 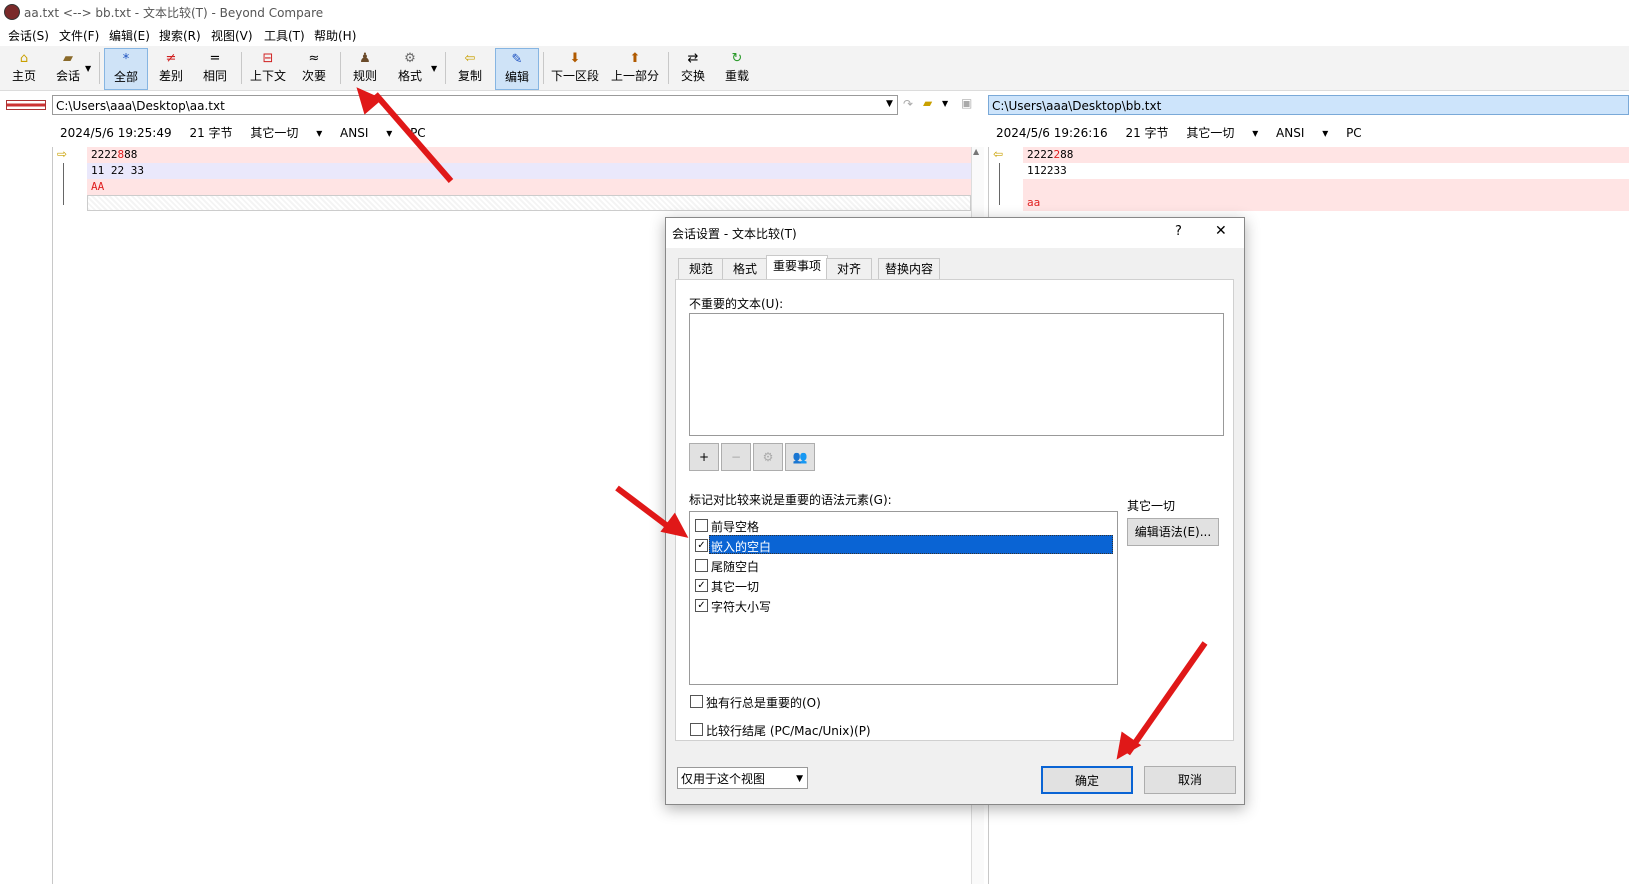 What do you see at coordinates (1047, 170) in the screenshot?
I see `right-line-2: 112233` at bounding box center [1047, 170].